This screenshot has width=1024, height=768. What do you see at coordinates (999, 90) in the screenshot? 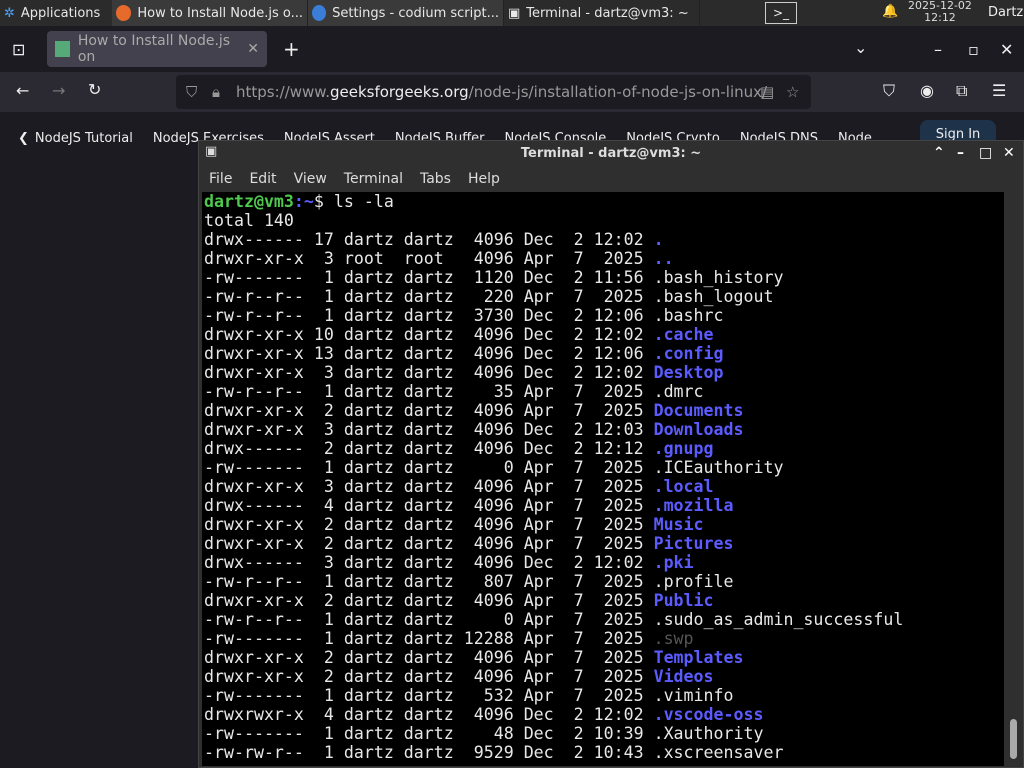
I see `menu-icon: ☰` at bounding box center [999, 90].